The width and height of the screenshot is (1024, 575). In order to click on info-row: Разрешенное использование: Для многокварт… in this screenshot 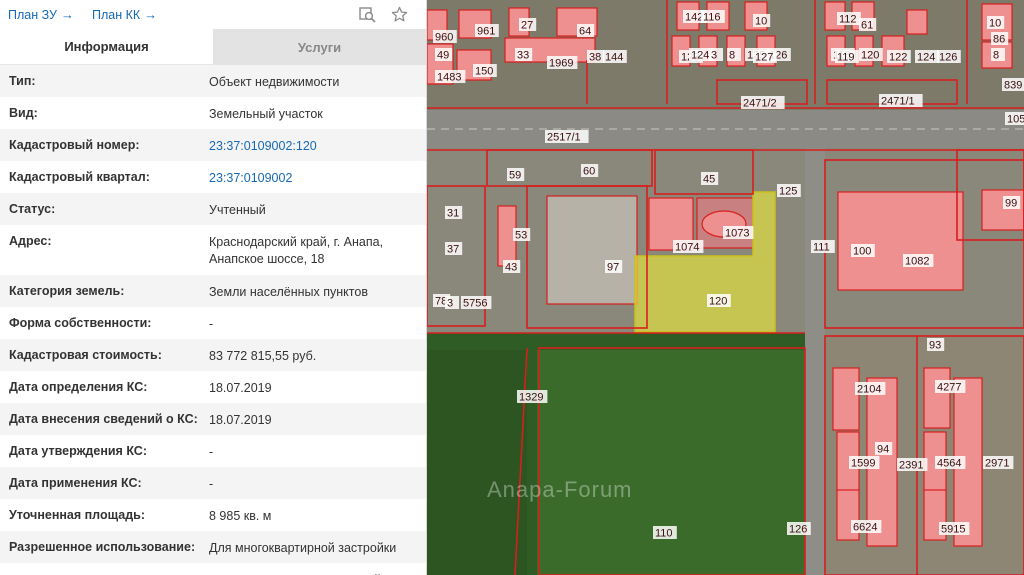, I will do `click(213, 547)`.